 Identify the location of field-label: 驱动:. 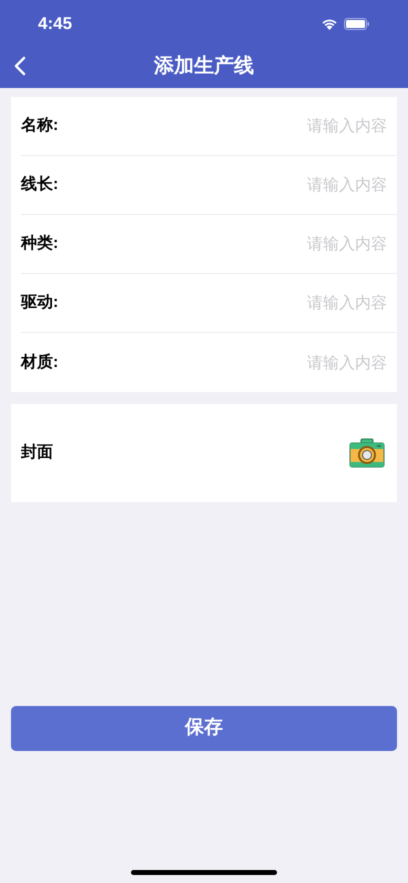
(39, 303).